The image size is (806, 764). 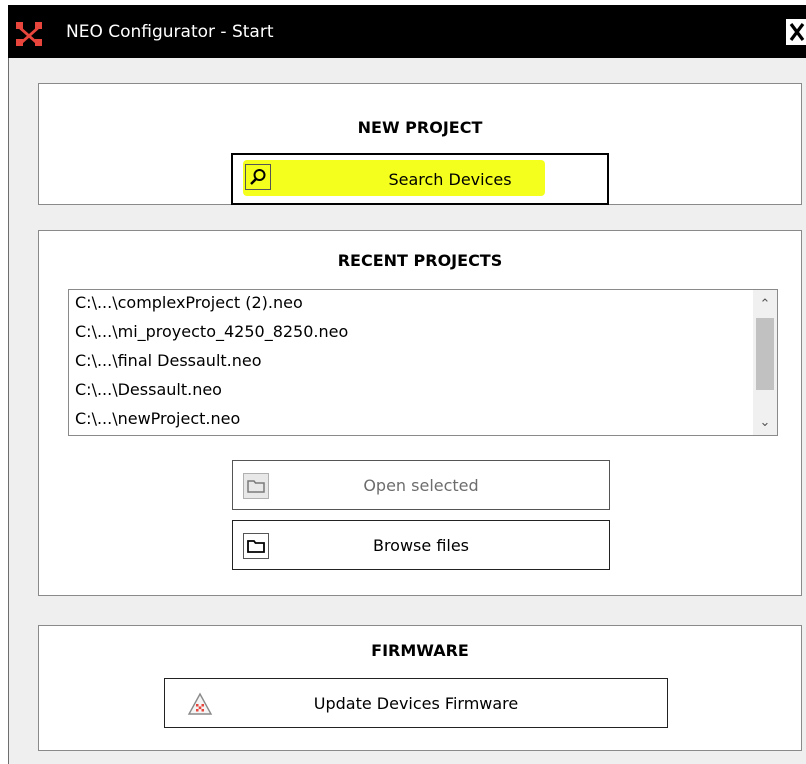 What do you see at coordinates (148, 390) in the screenshot?
I see `list-item: C:\...\Dessault.neo` at bounding box center [148, 390].